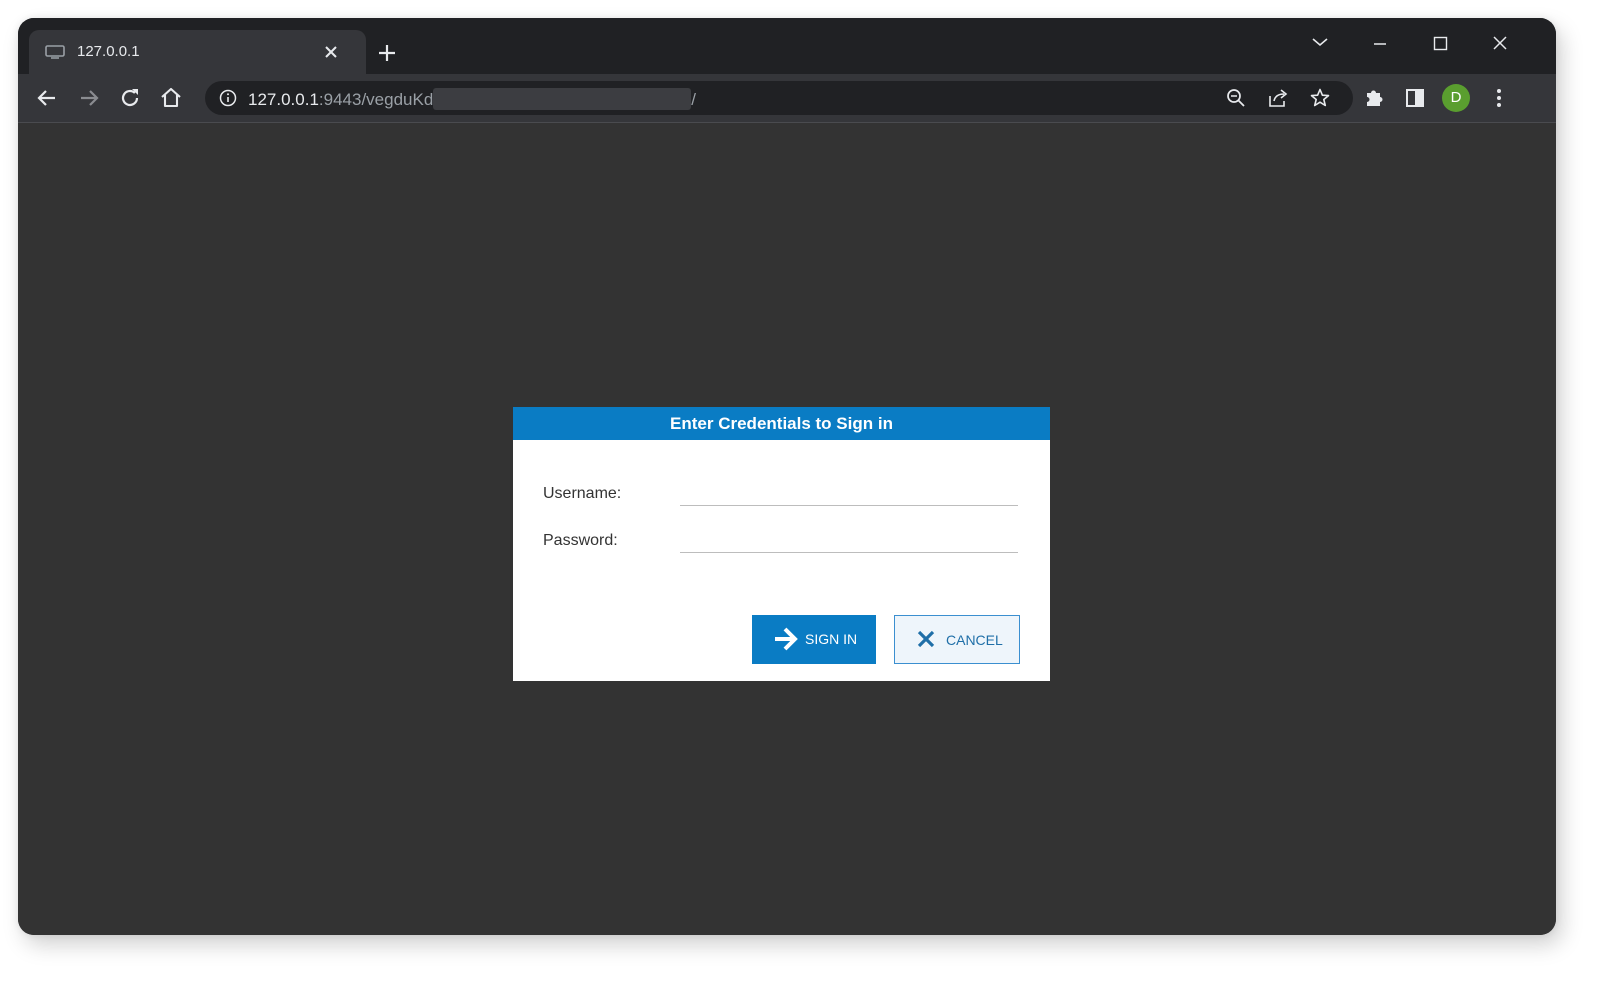 The height and width of the screenshot is (983, 1600). I want to click on chevron-down-icon, so click(1320, 44).